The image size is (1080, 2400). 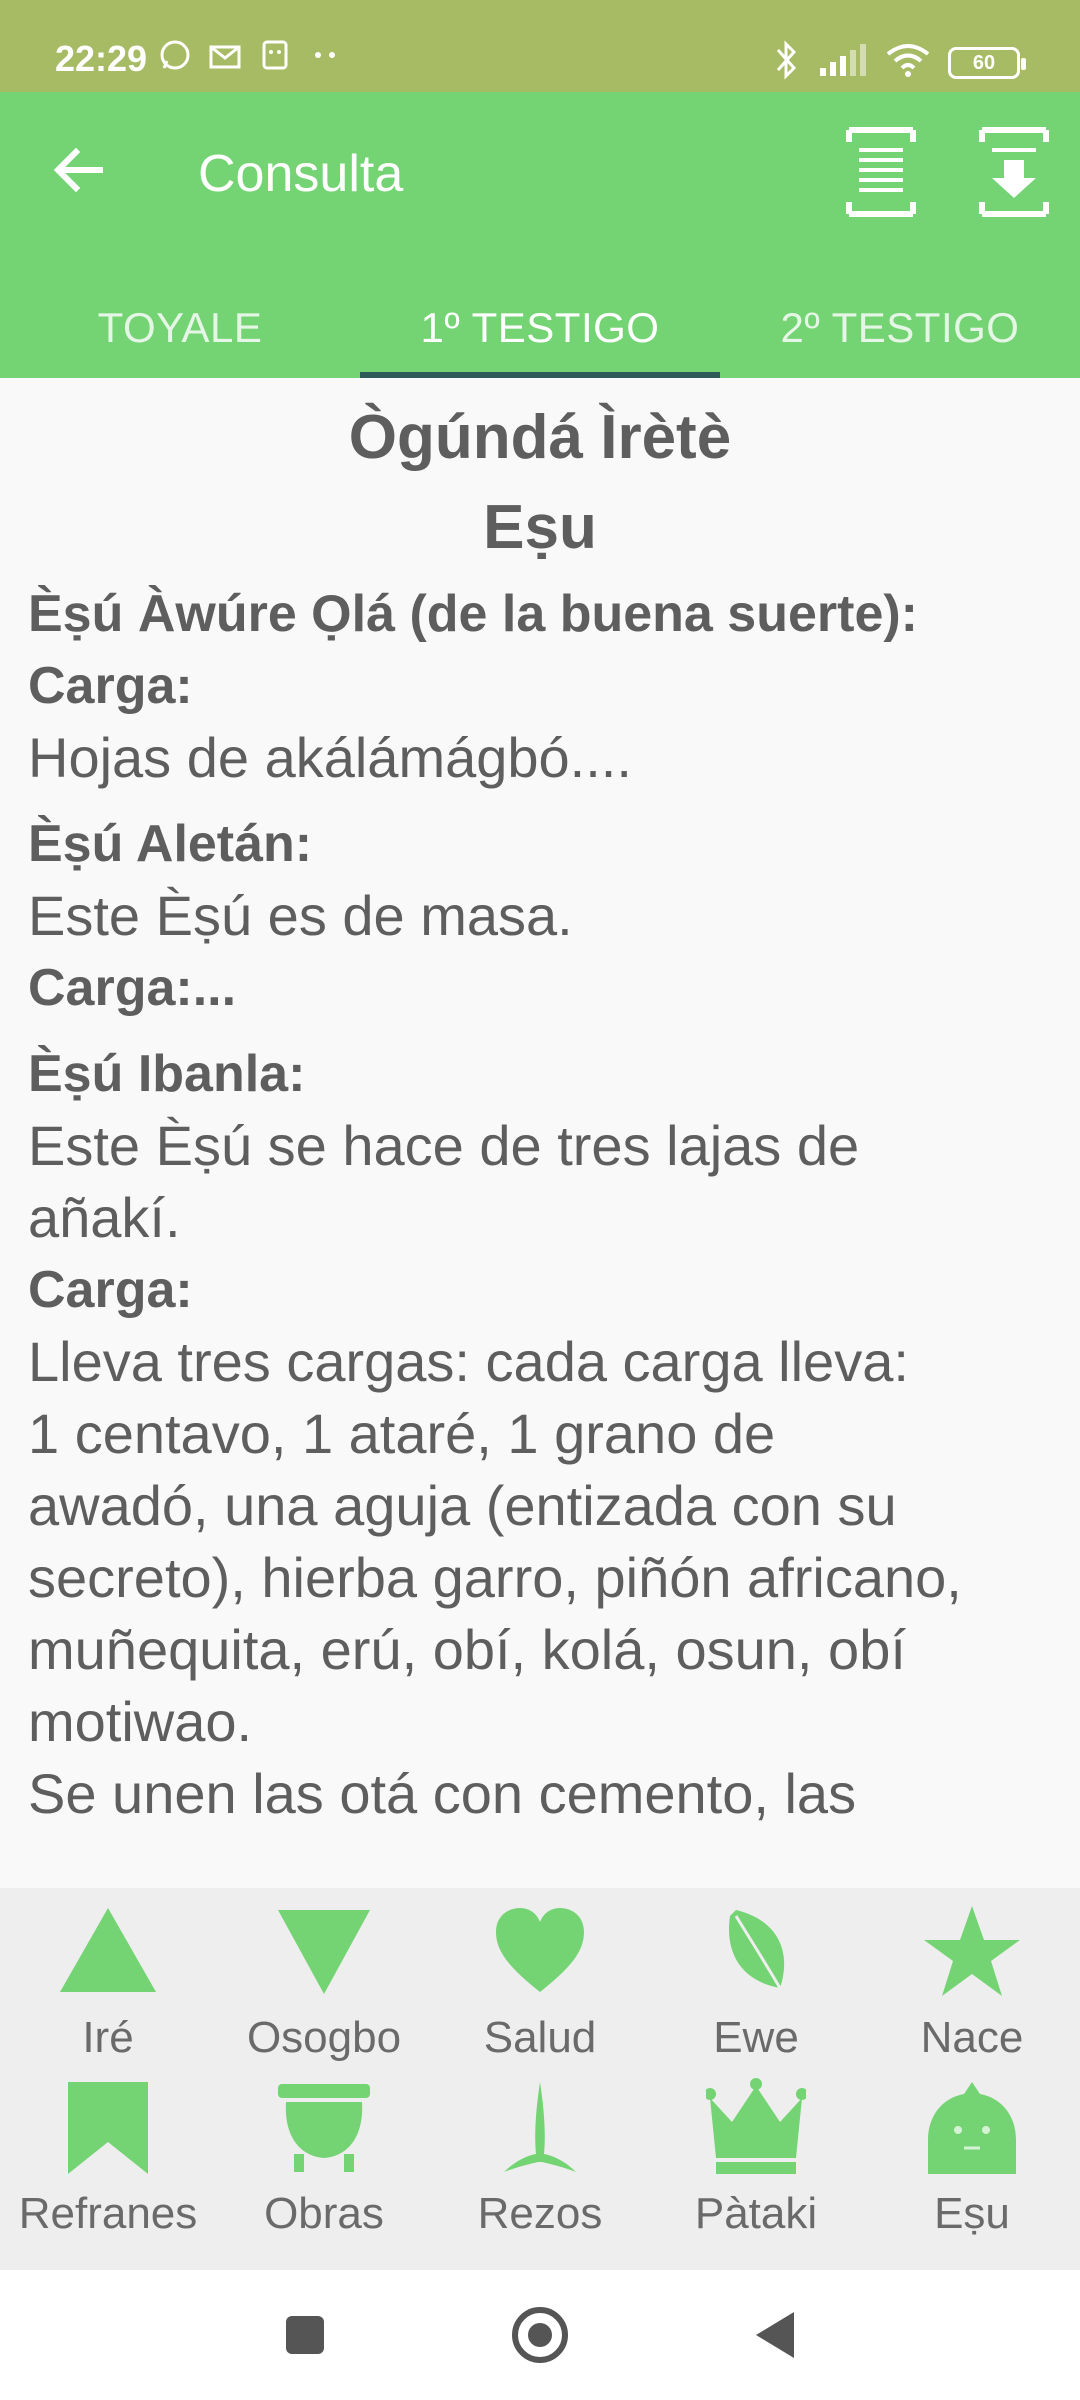 I want to click on menu-item-ewe: Ewe, so click(x=756, y=1976).